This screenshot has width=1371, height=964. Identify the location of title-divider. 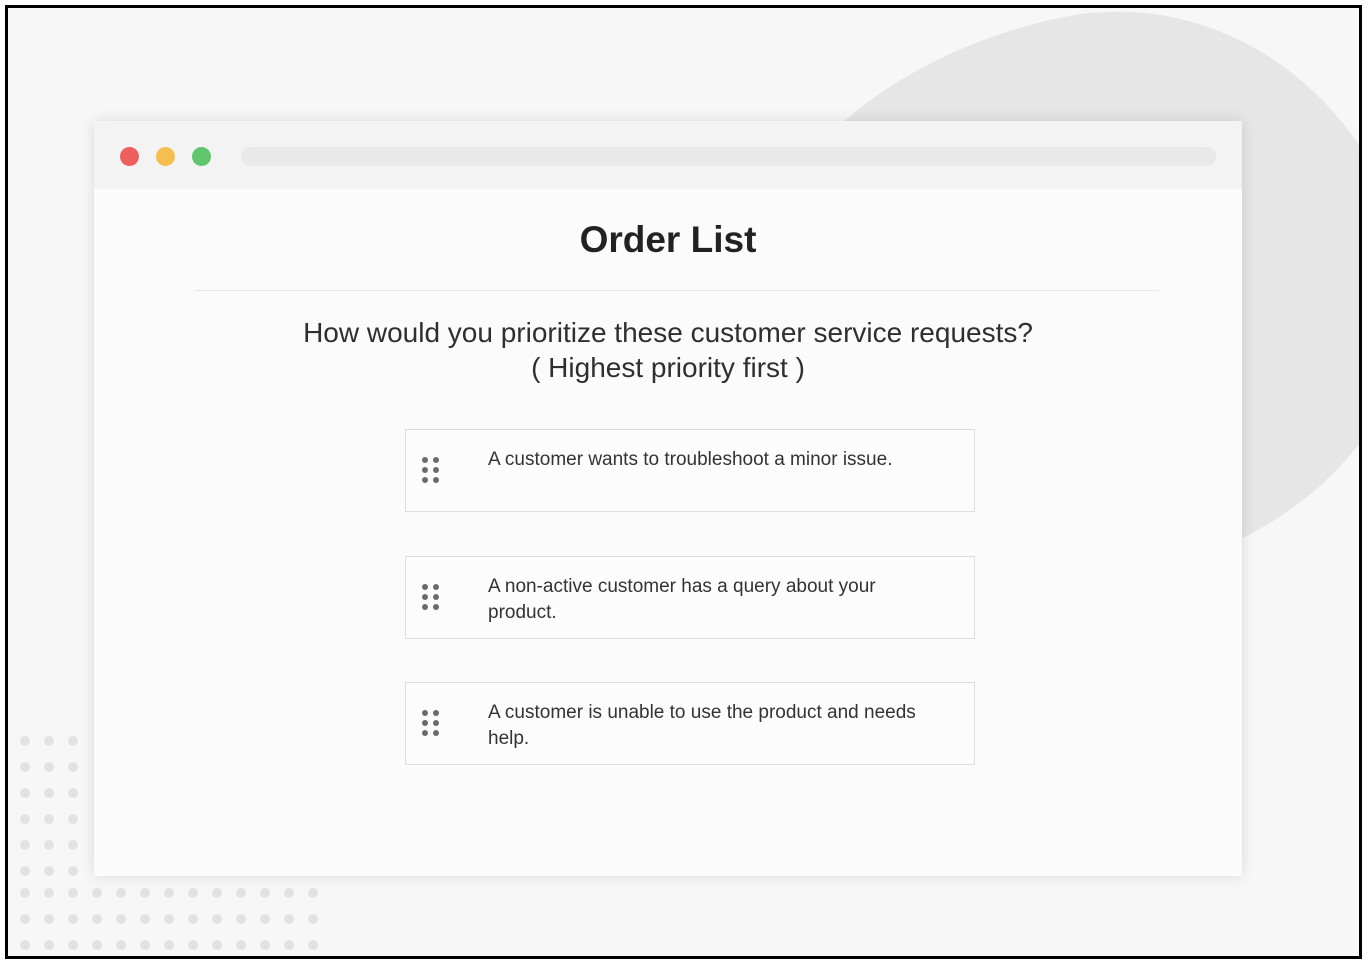
(676, 290).